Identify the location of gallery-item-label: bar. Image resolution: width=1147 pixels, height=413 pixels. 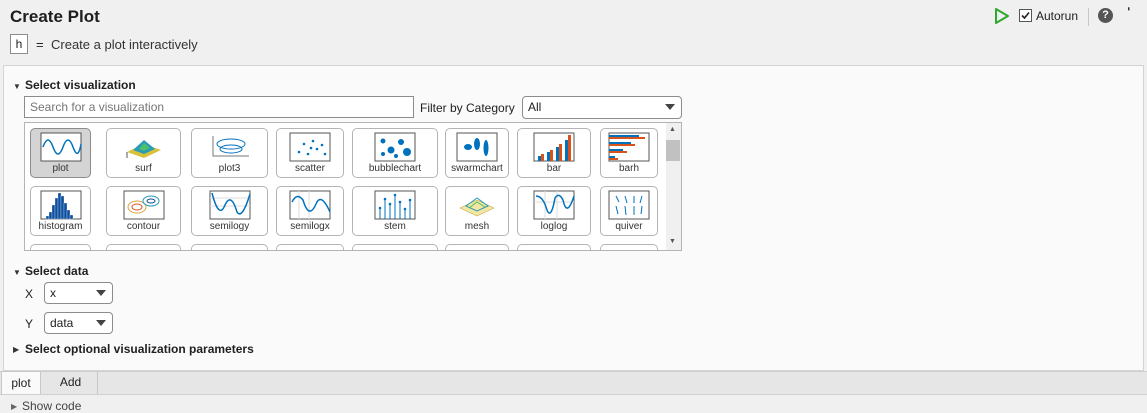
(554, 168).